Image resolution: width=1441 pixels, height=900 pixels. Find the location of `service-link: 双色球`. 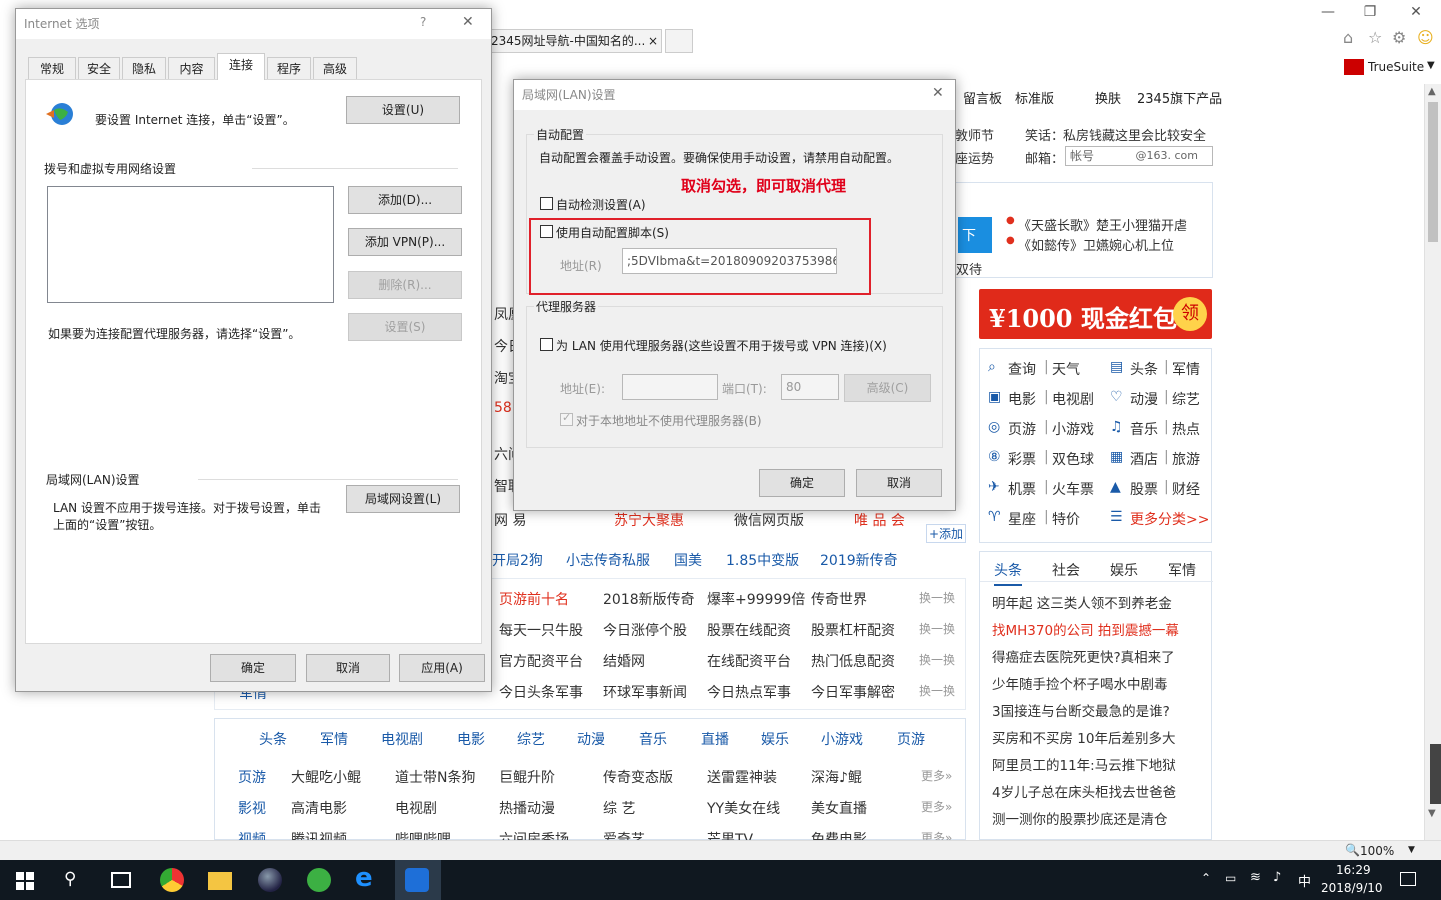

service-link: 双色球 is located at coordinates (1073, 459).